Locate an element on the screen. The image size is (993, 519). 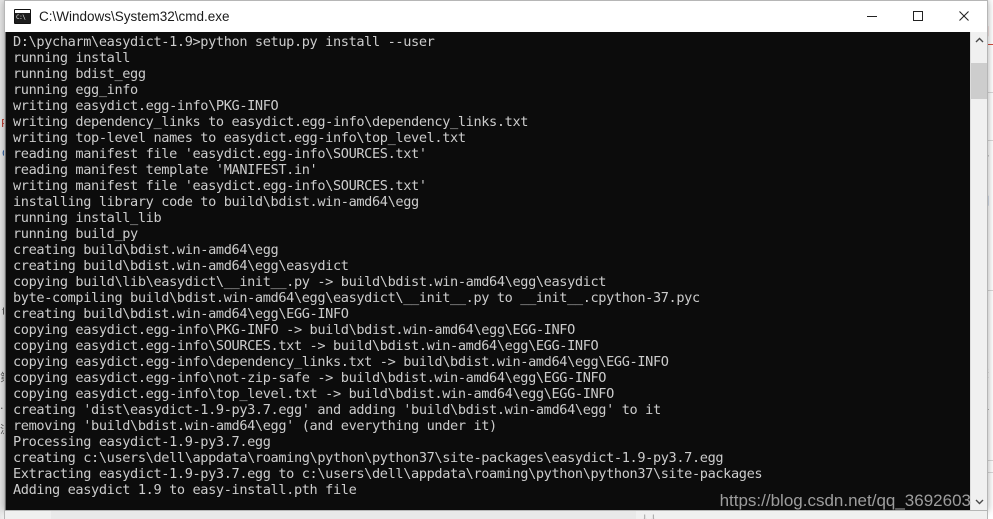
cmd-icon is located at coordinates (22, 16).